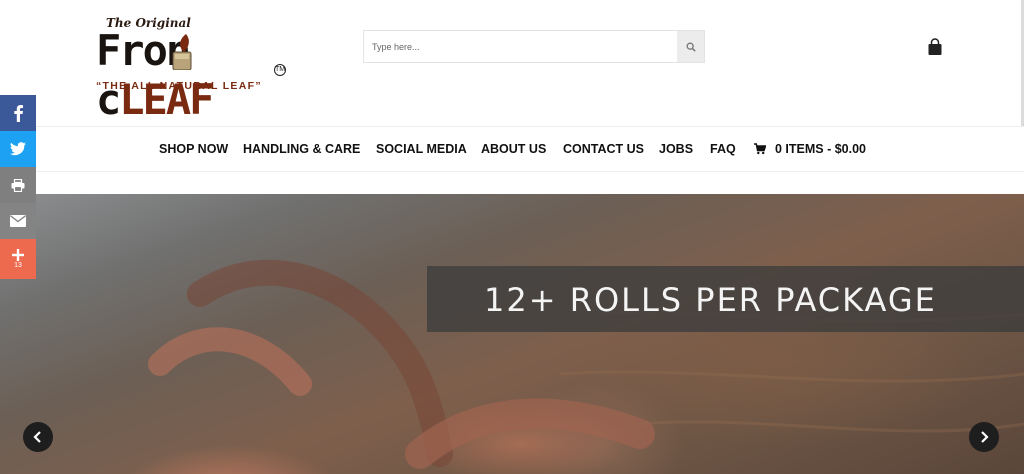 Image resolution: width=1024 pixels, height=474 pixels. Describe the element at coordinates (18, 265) in the screenshot. I see `share-count: 13` at that location.